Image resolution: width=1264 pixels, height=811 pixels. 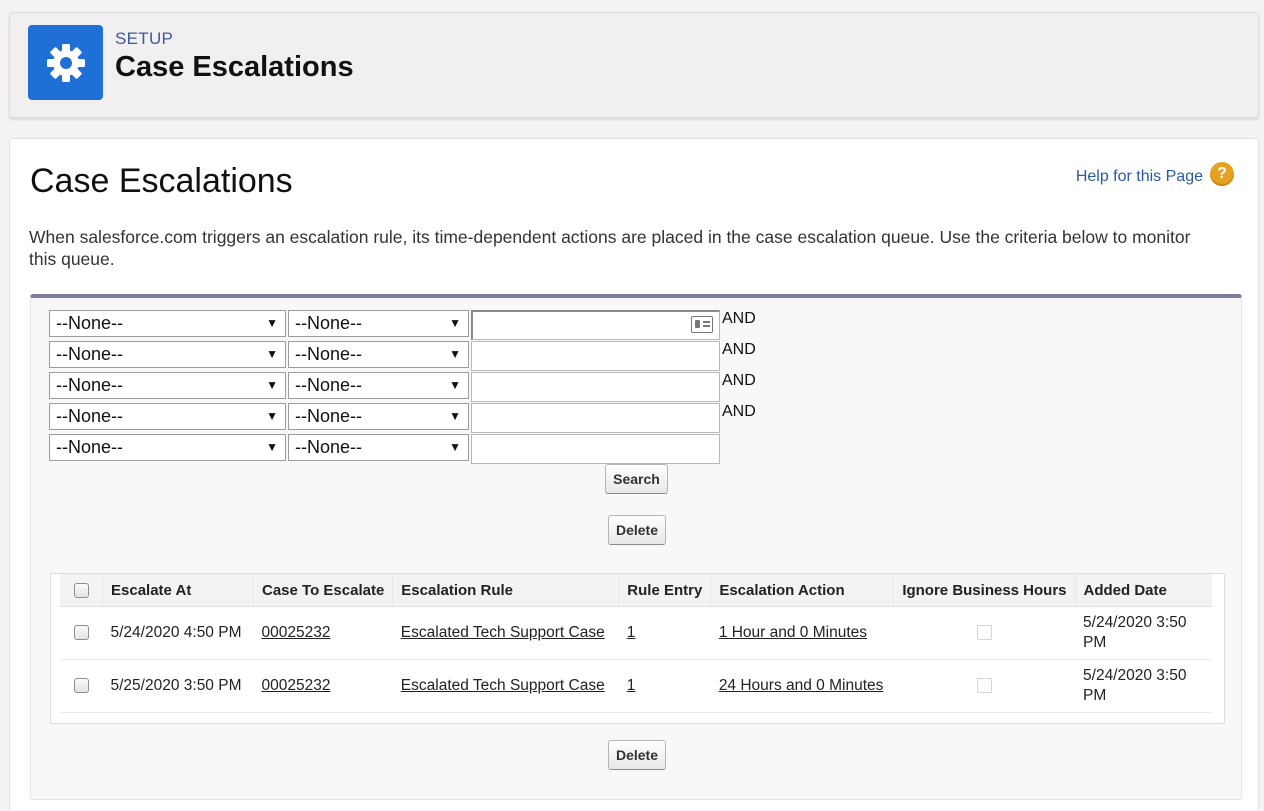 I want to click on search-button: Search, so click(x=636, y=479).